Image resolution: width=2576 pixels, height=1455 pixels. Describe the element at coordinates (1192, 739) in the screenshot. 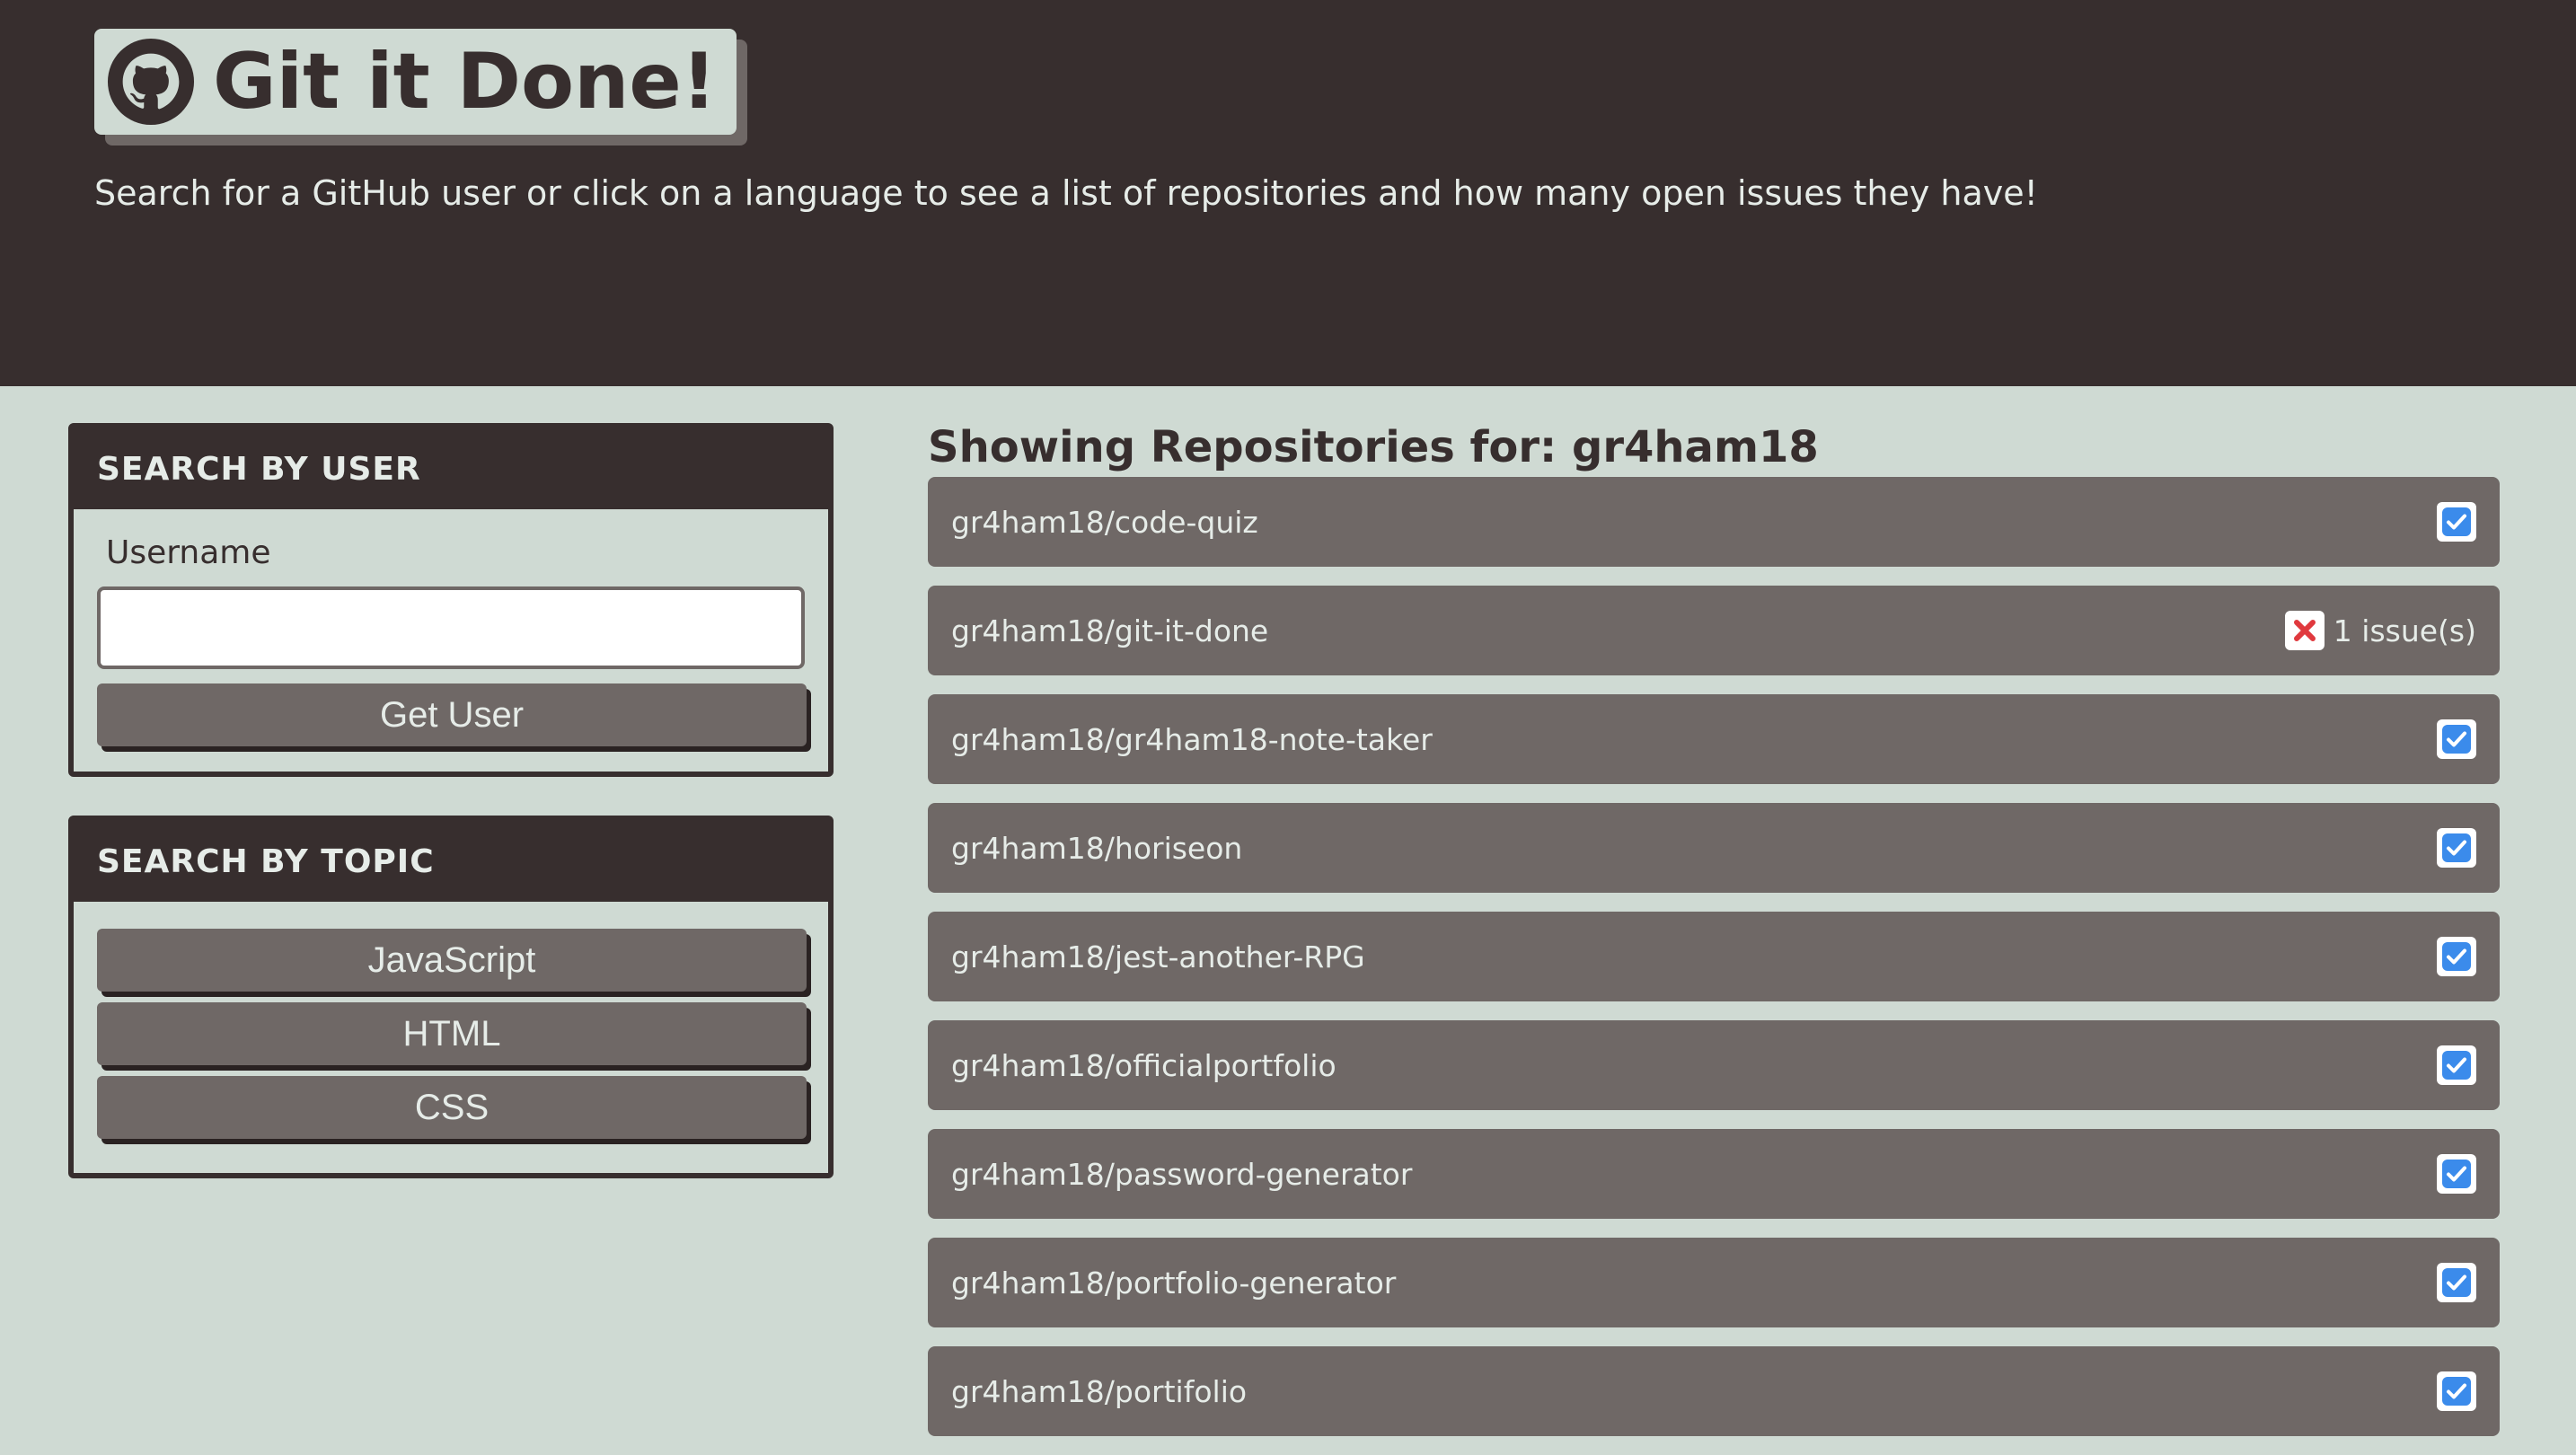

I see `repo-name: gr4ham18/gr4ham18-note-taker` at that location.